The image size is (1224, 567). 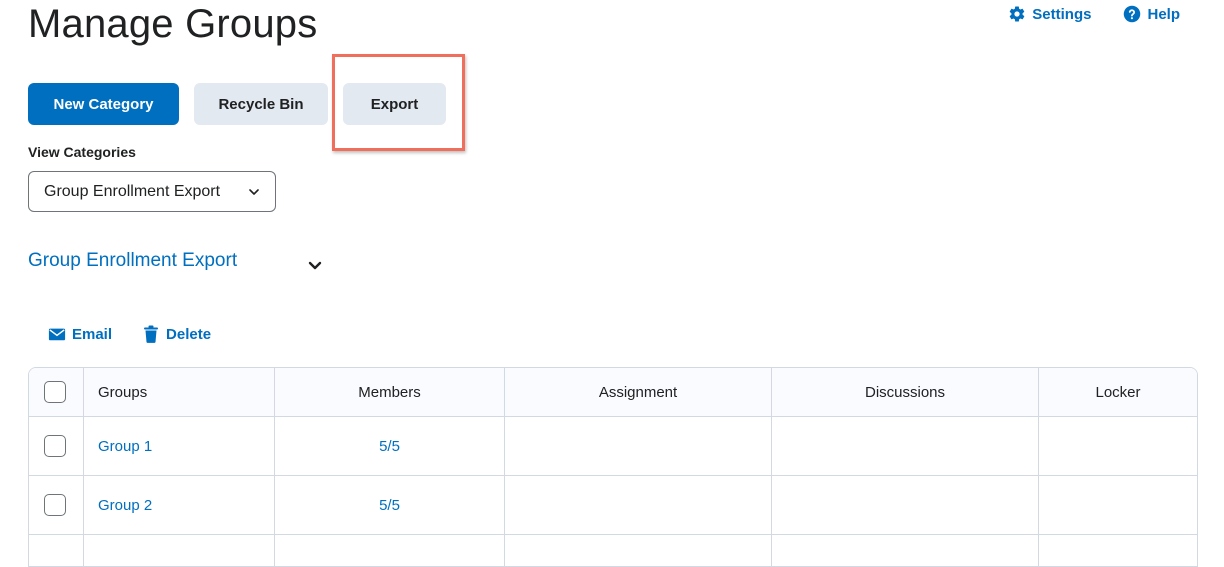 What do you see at coordinates (1132, 14) in the screenshot?
I see `question-circle-icon` at bounding box center [1132, 14].